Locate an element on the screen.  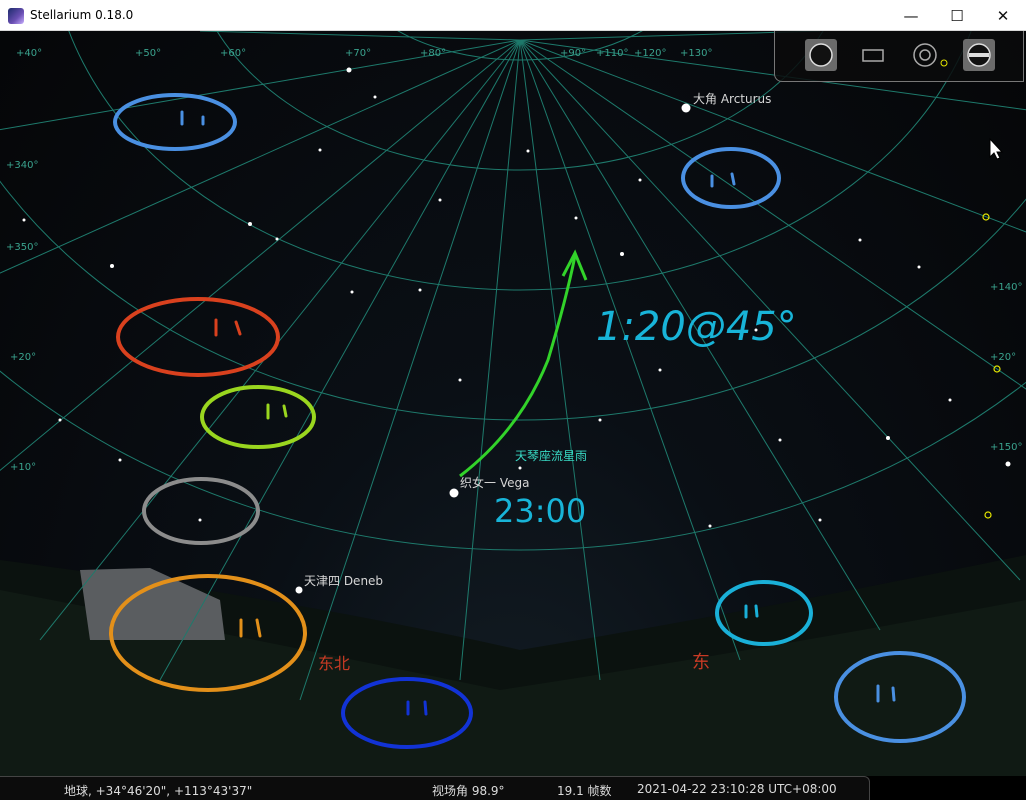
grid-label: +140° is located at coordinates (1006, 287).